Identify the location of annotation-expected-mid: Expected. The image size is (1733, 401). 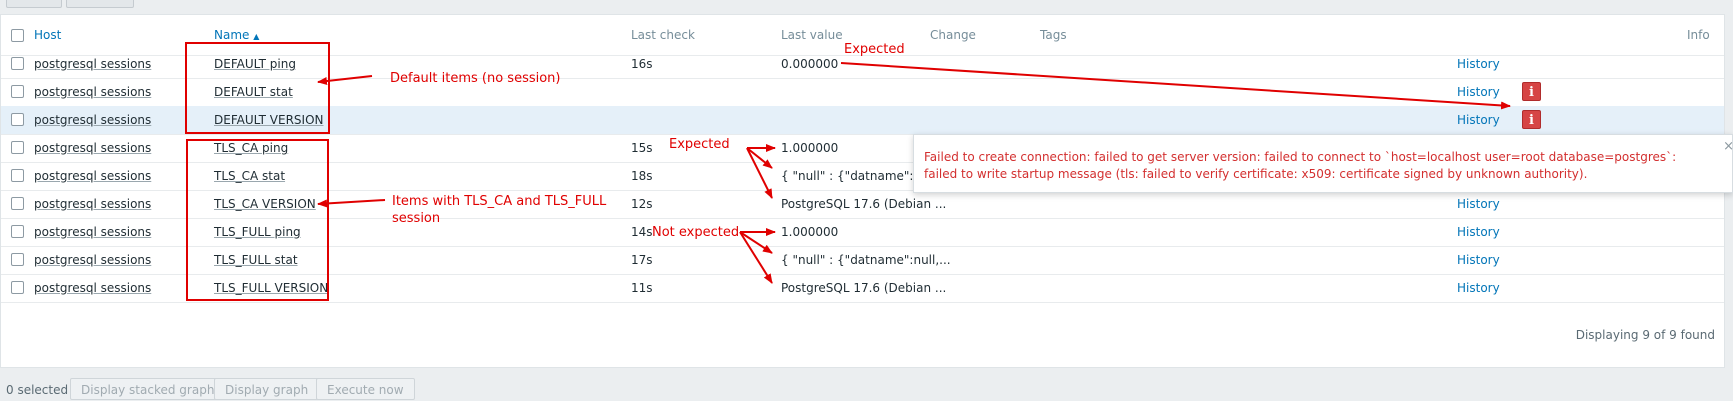
(699, 144).